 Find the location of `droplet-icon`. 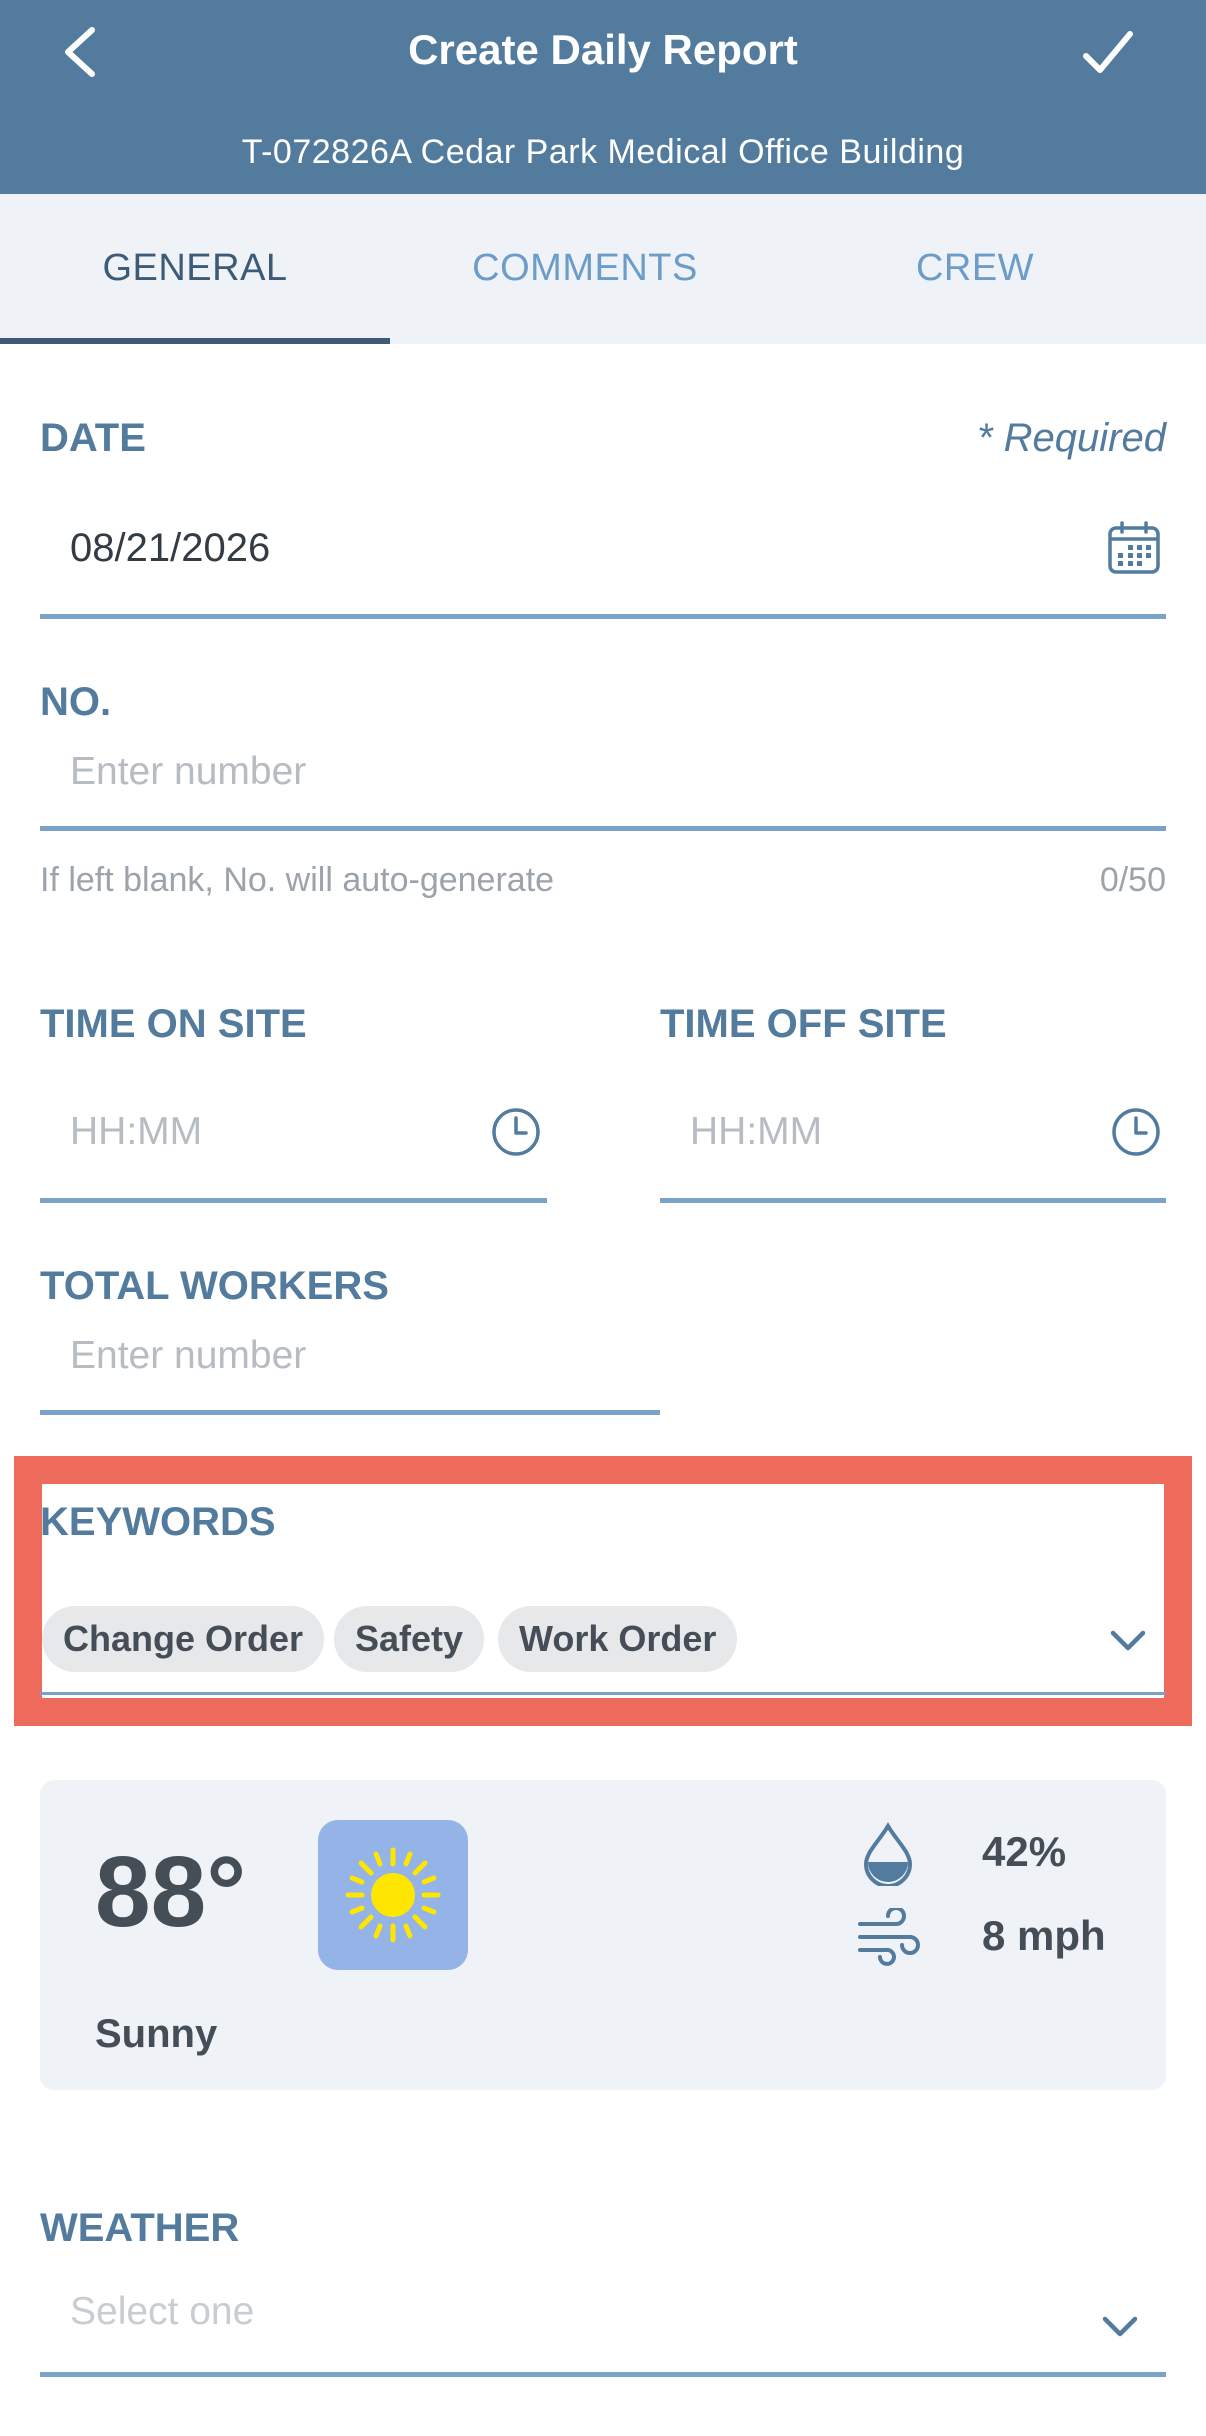

droplet-icon is located at coordinates (888, 1854).